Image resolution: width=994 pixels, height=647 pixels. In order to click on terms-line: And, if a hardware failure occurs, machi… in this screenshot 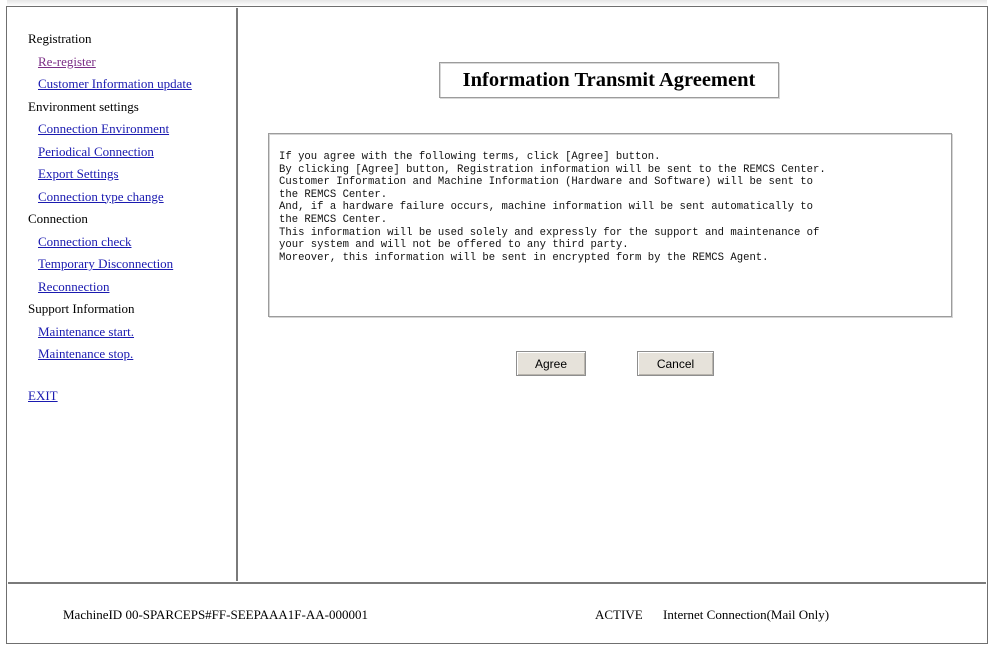, I will do `click(546, 207)`.